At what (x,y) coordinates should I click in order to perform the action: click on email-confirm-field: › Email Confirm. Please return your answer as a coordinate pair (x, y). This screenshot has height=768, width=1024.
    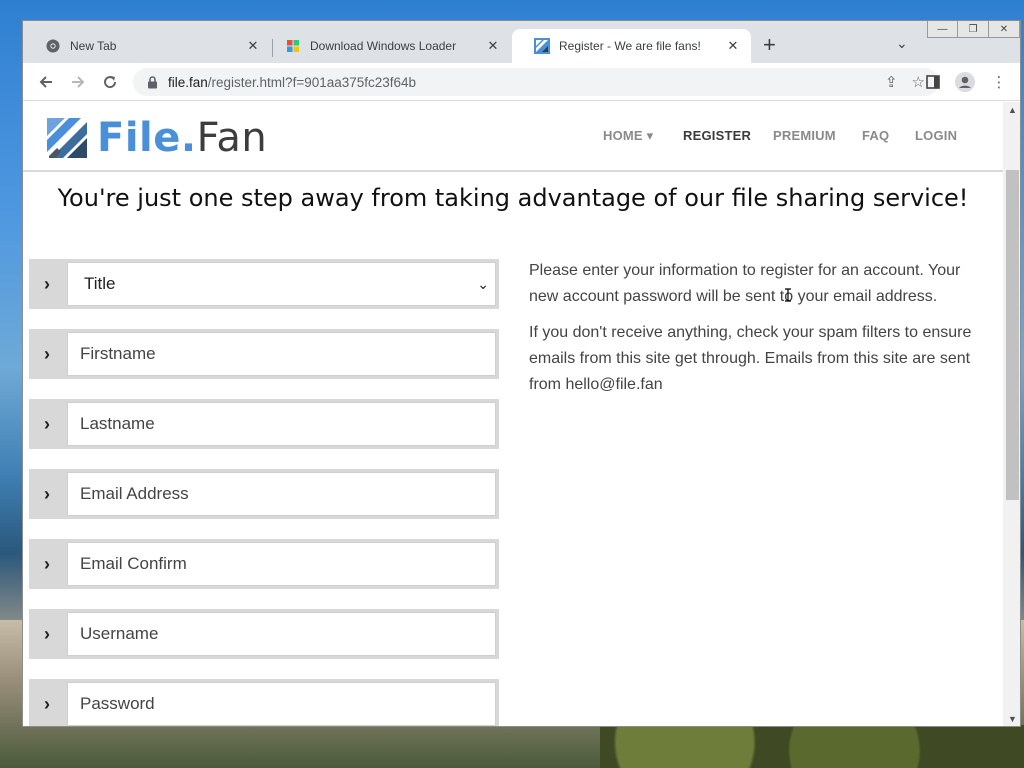
    Looking at the image, I should click on (264, 564).